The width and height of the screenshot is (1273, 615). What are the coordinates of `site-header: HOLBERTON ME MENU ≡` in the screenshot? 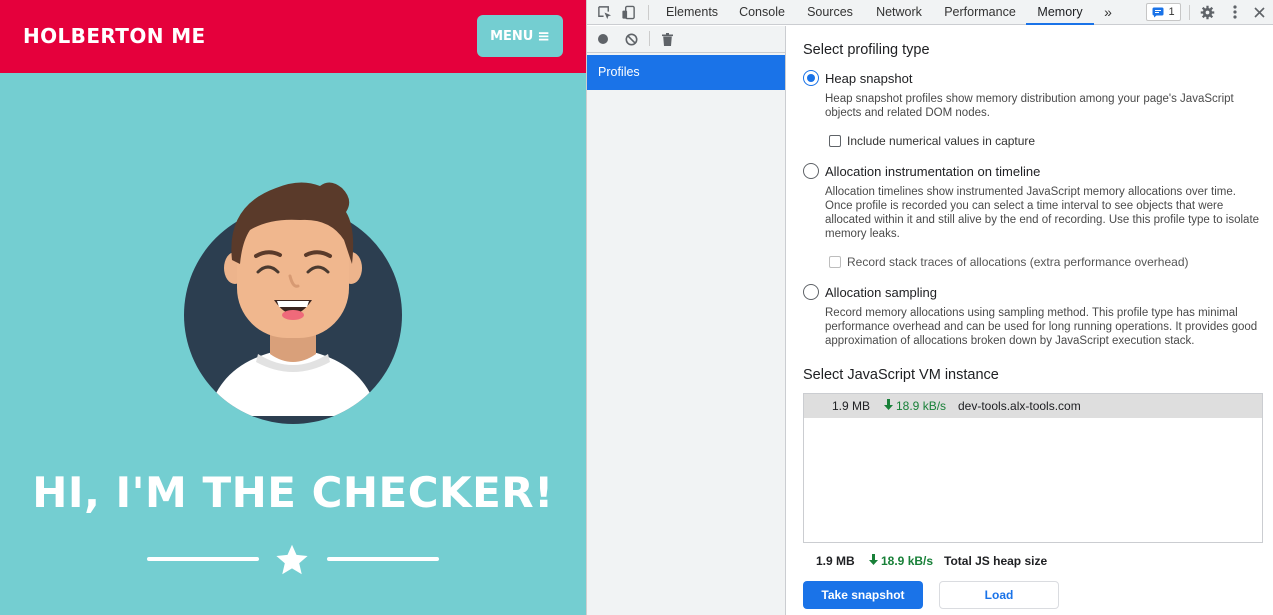 It's located at (293, 36).